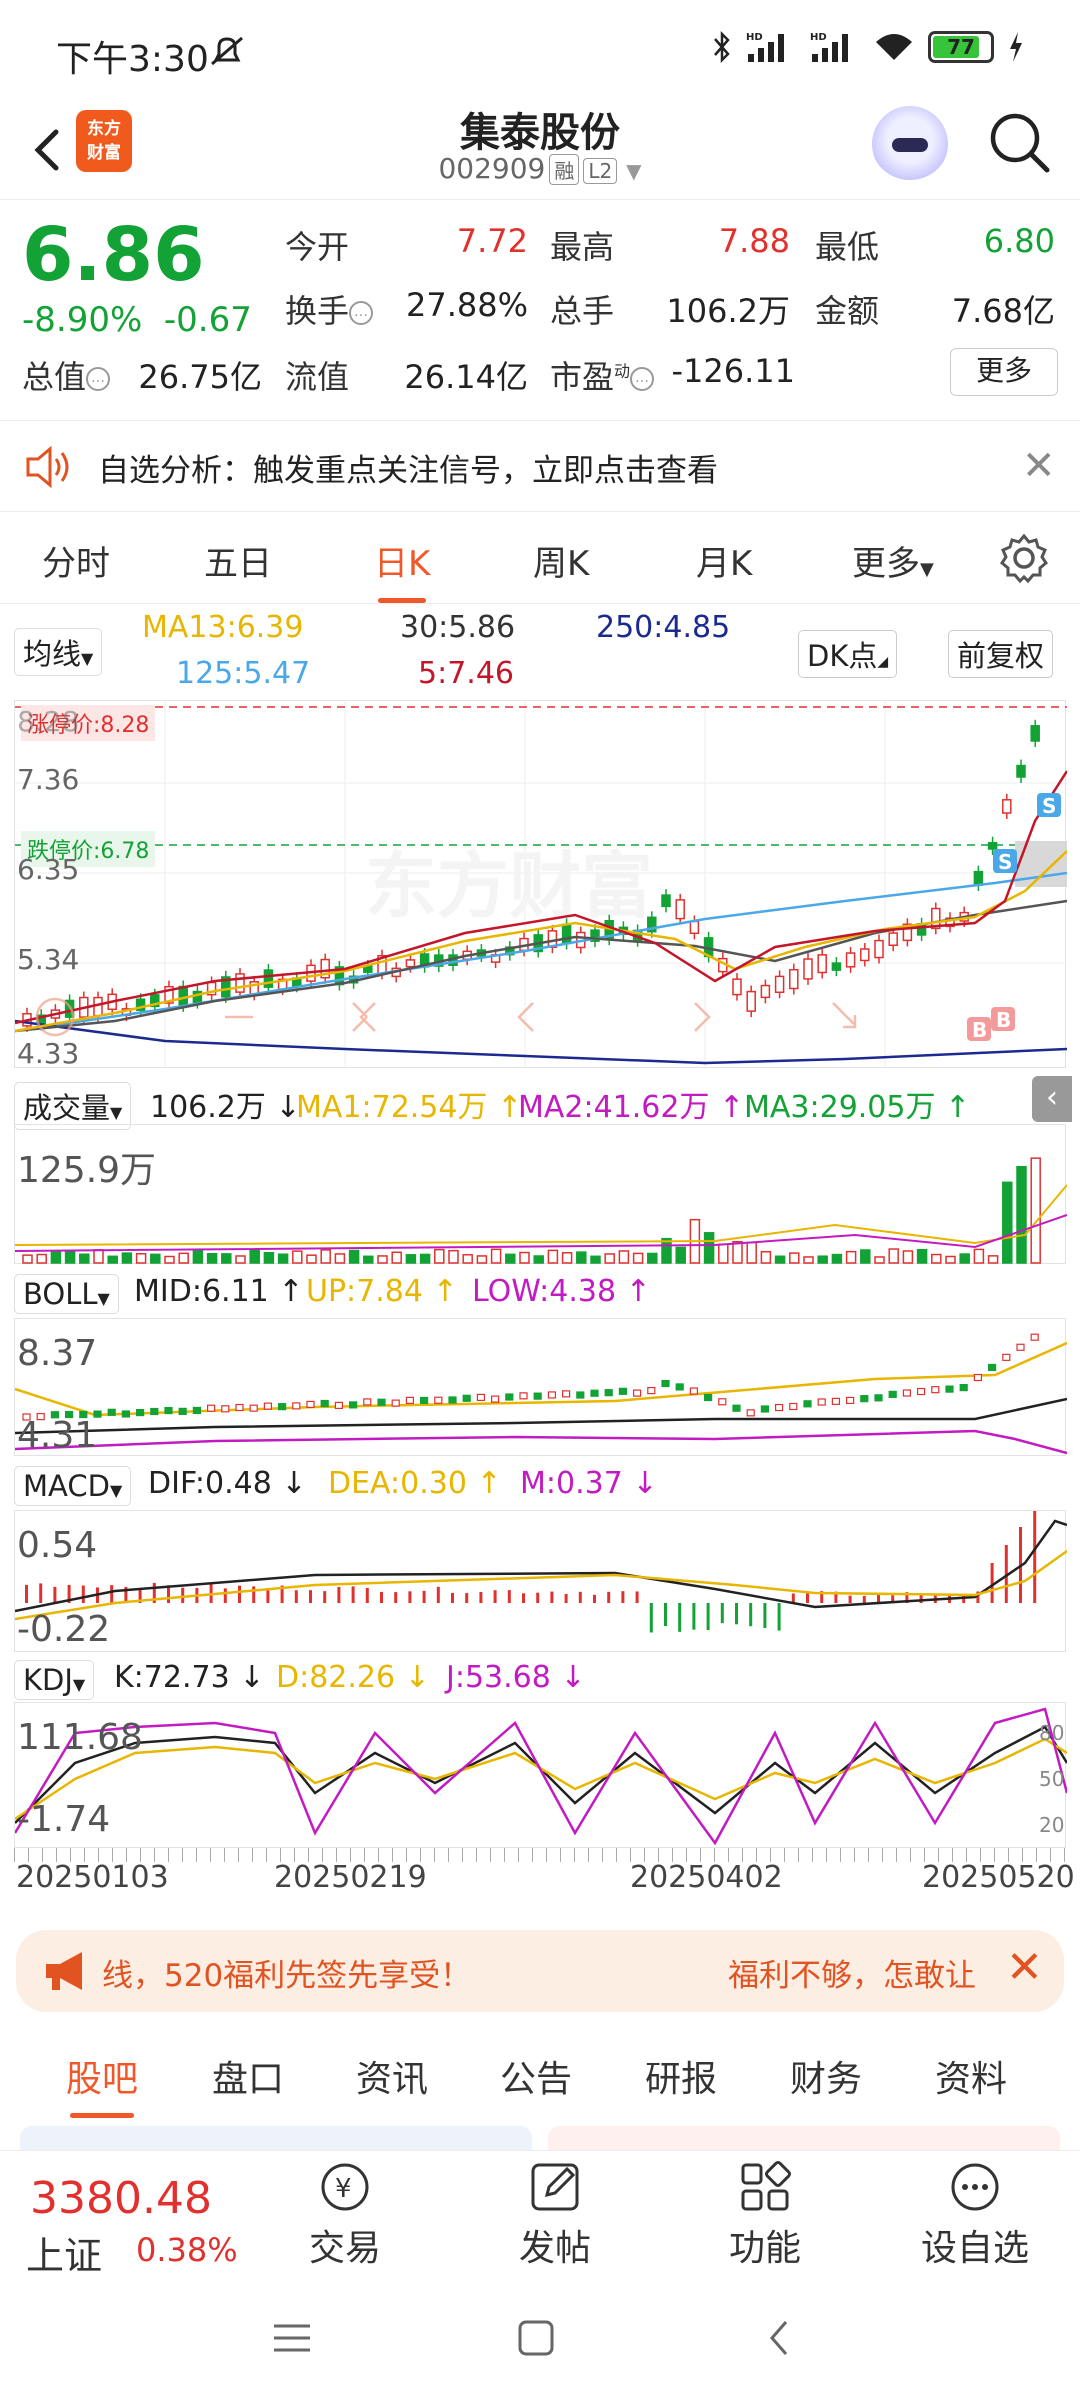 This screenshot has height=2400, width=1080. What do you see at coordinates (826, 2076) in the screenshot?
I see `tab-finance: 财务` at bounding box center [826, 2076].